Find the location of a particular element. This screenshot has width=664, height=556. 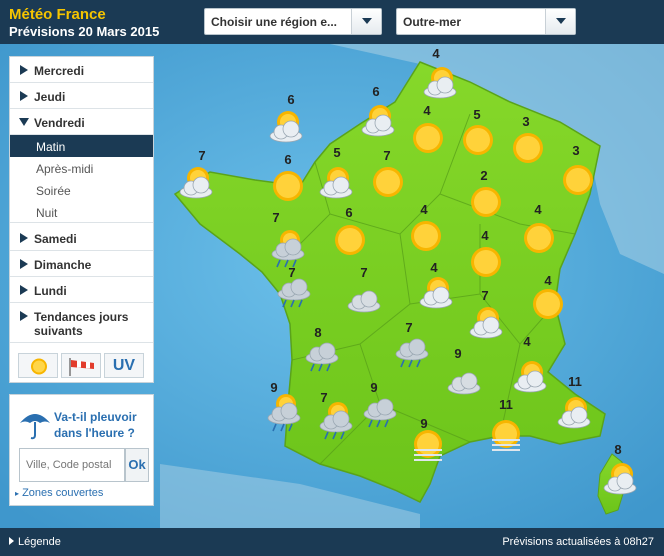

ok-button: Ok is located at coordinates (137, 465).